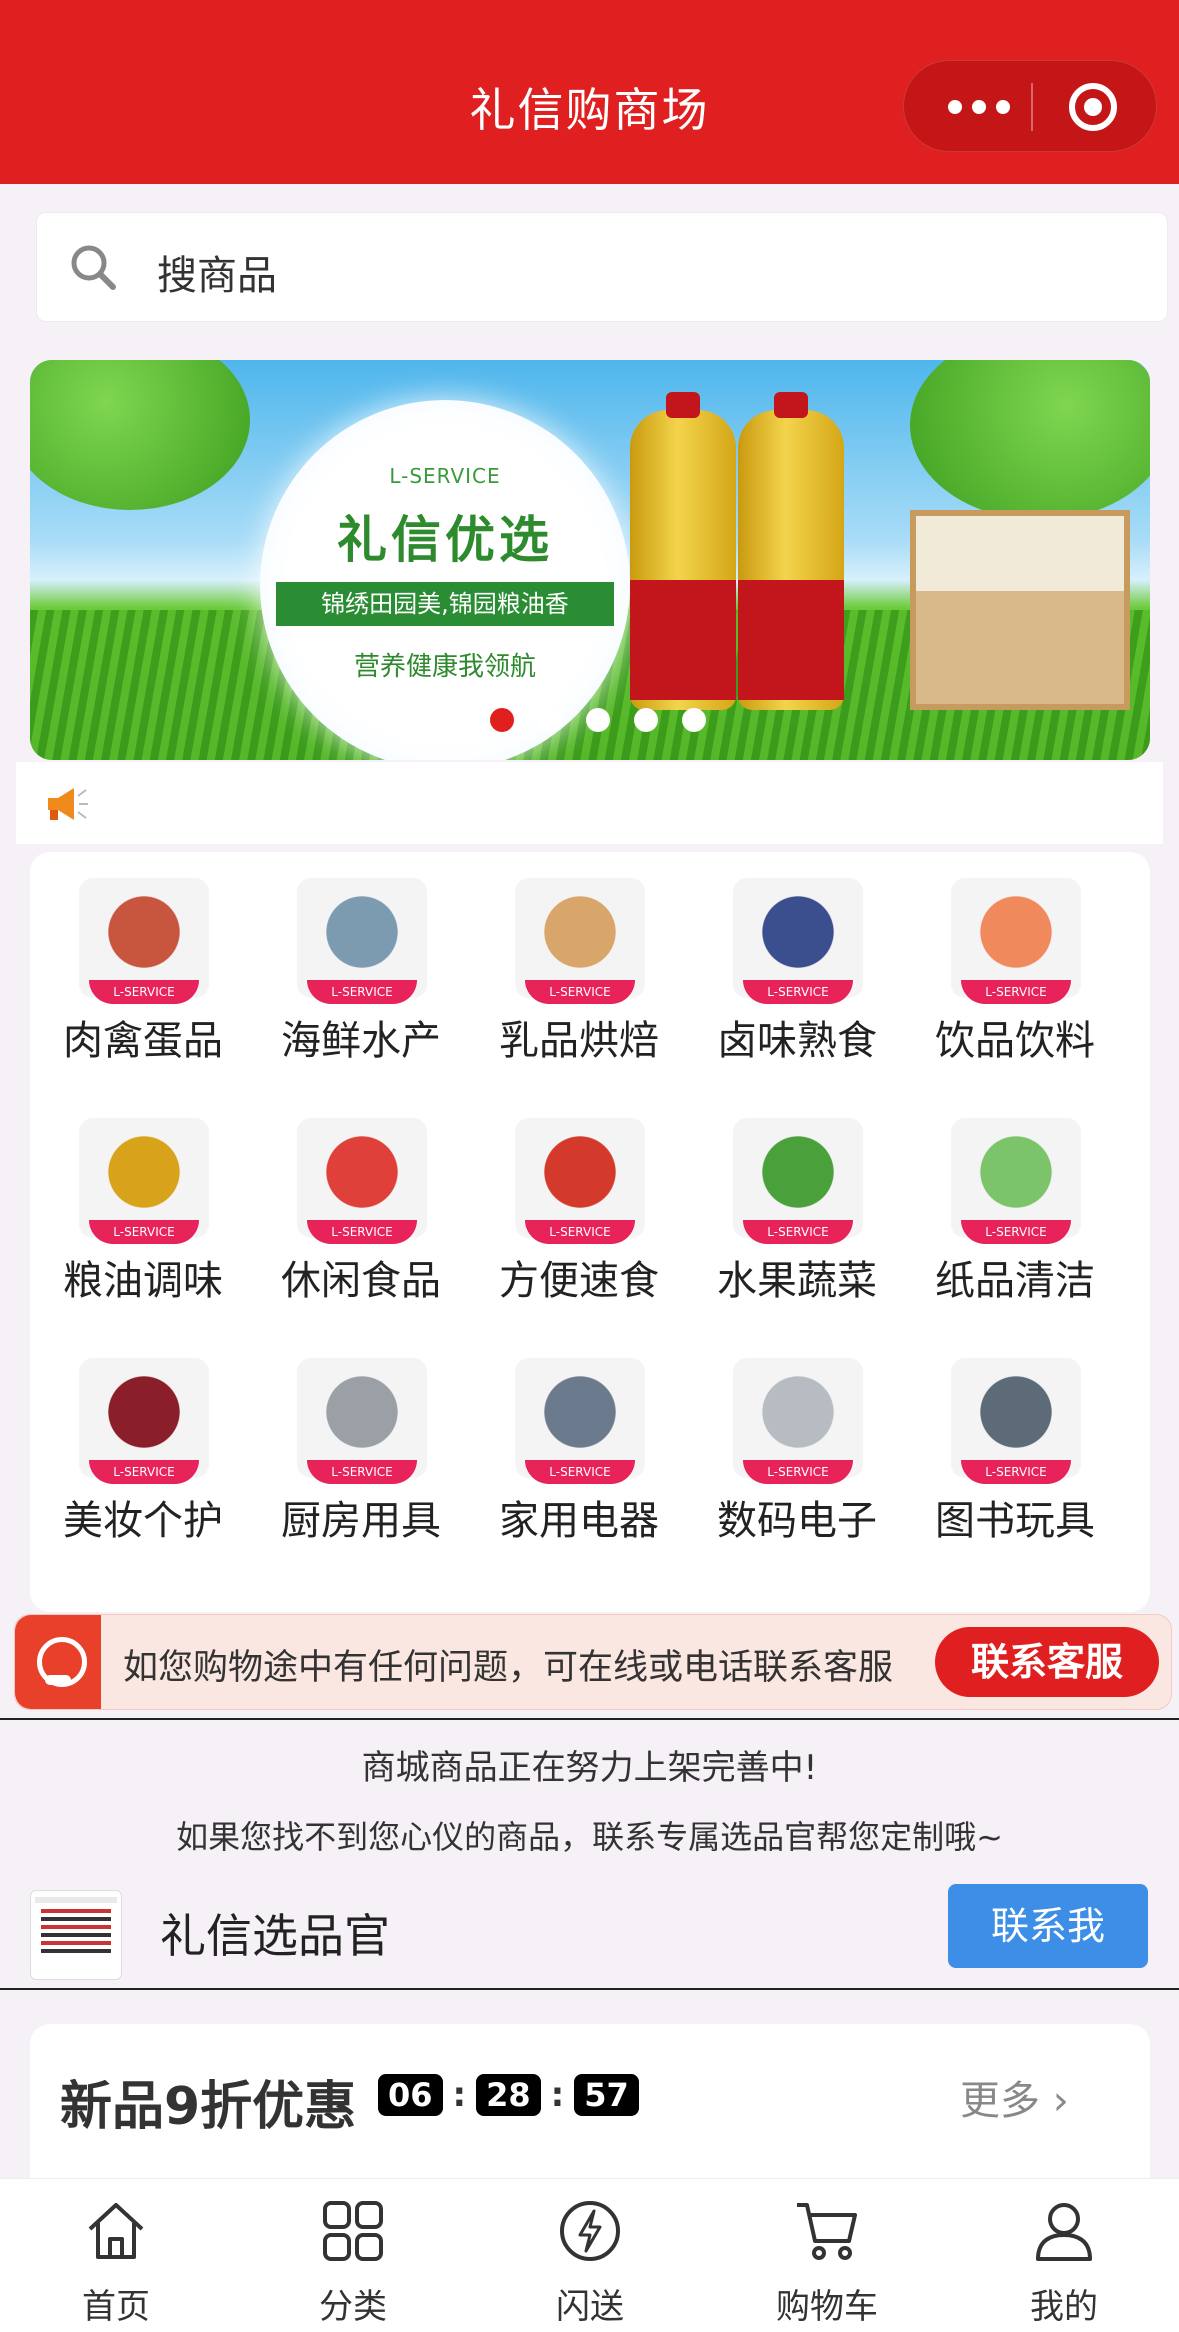  Describe the element at coordinates (1016, 941) in the screenshot. I see `beverage-icon: L-SERVICE` at that location.